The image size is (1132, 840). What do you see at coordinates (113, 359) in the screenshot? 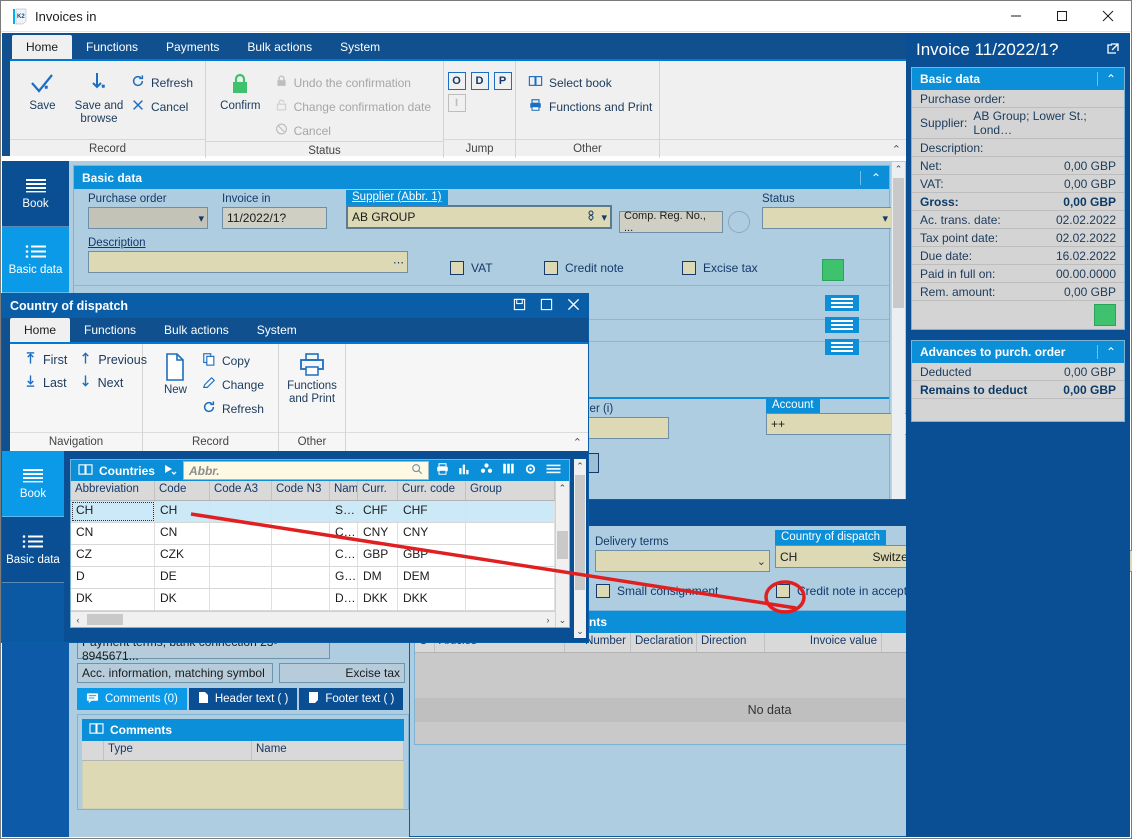
I see `nav-previous-button: Previous` at bounding box center [113, 359].